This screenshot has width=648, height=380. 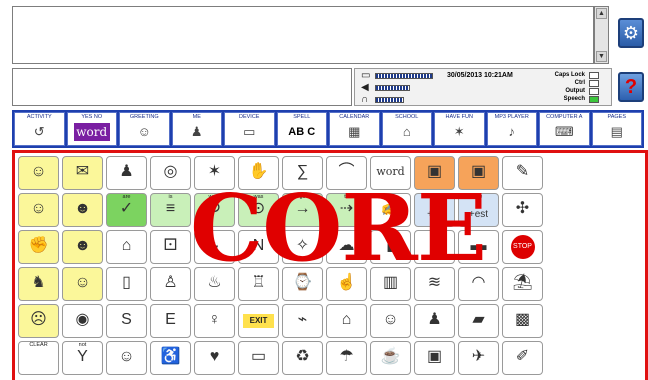 What do you see at coordinates (302, 358) in the screenshot?
I see `vocab-button: ♻` at bounding box center [302, 358].